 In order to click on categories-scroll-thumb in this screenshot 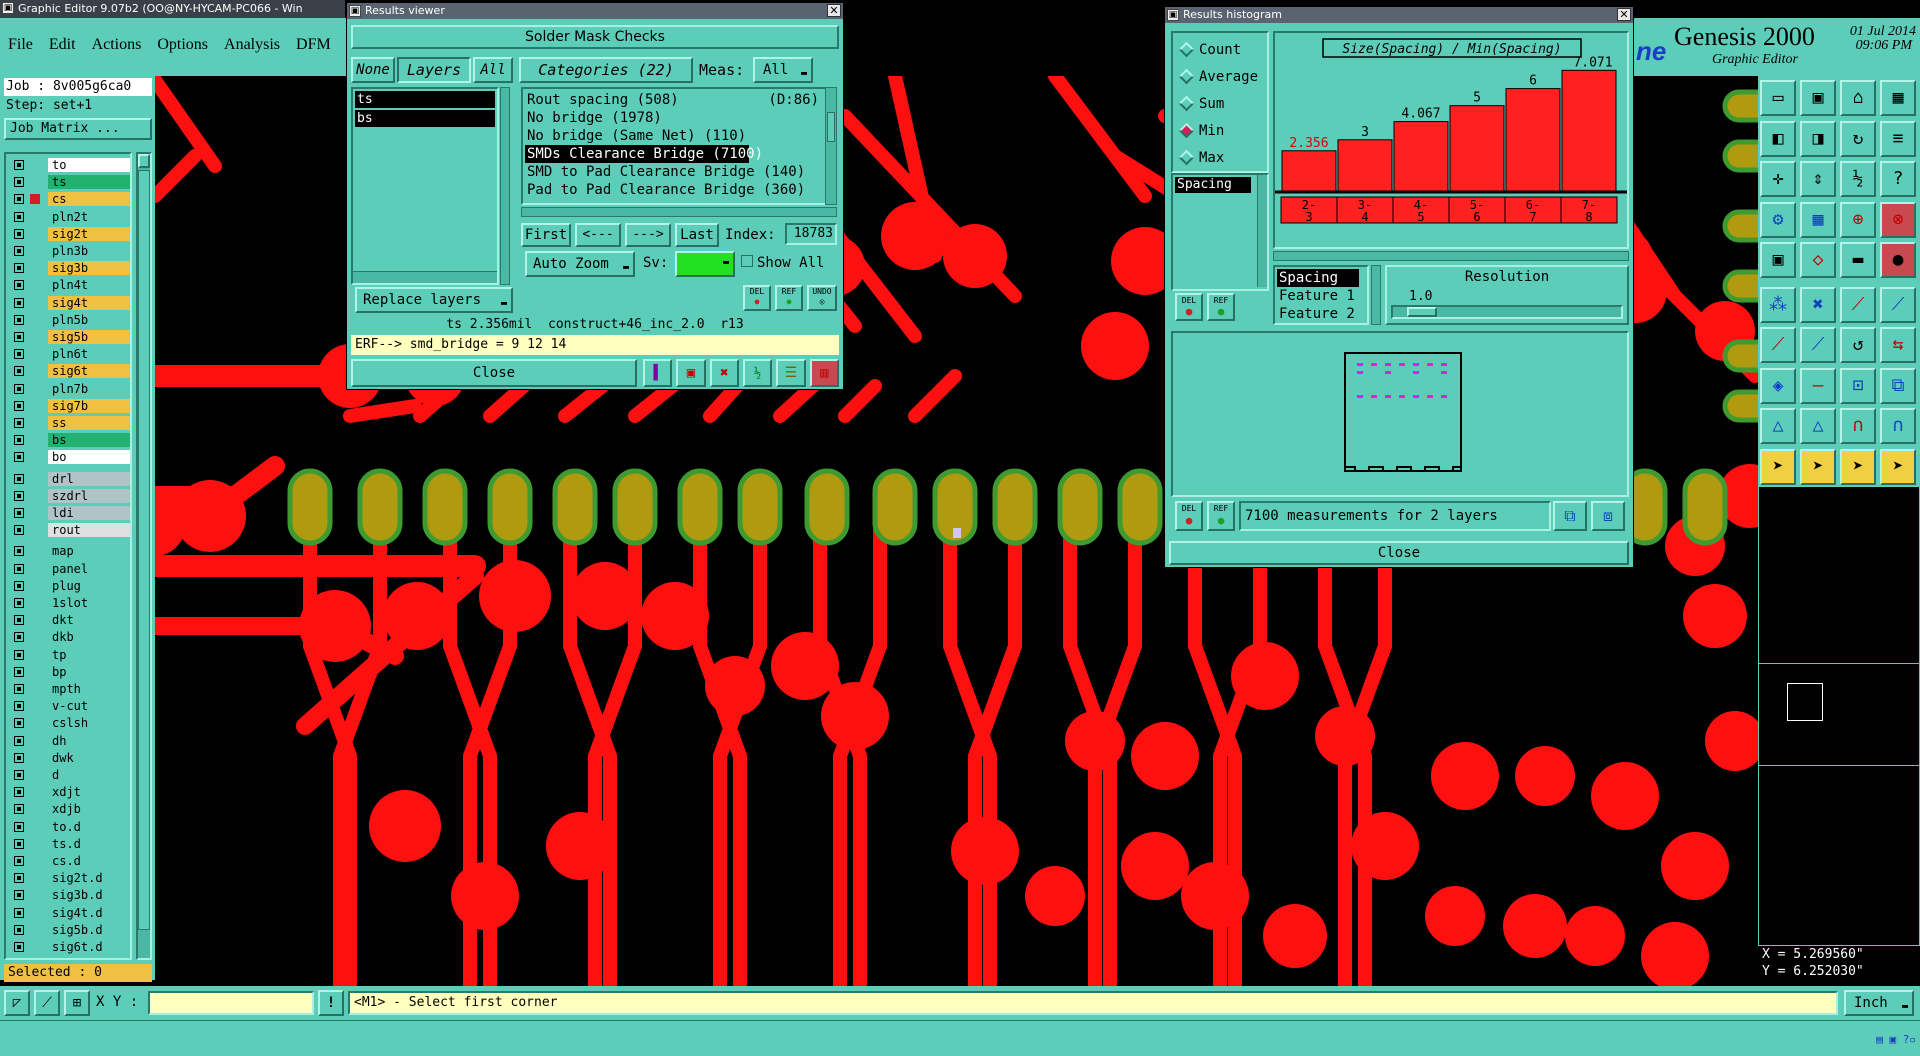, I will do `click(831, 127)`.